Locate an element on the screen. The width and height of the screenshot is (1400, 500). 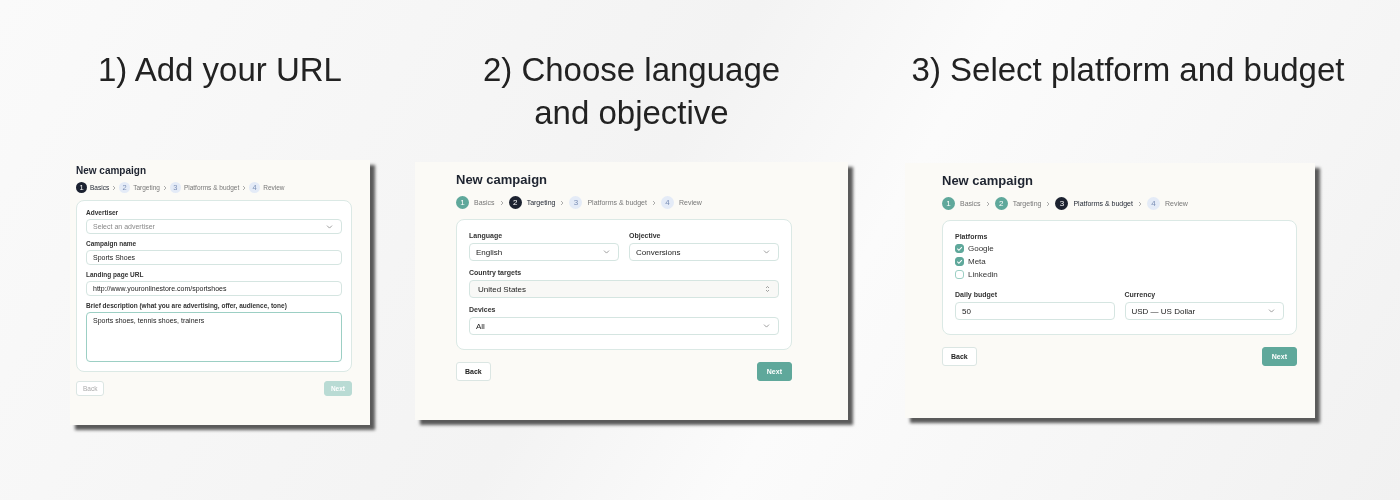
step-heading: 2) Choose language and objective is located at coordinates (631, 91).